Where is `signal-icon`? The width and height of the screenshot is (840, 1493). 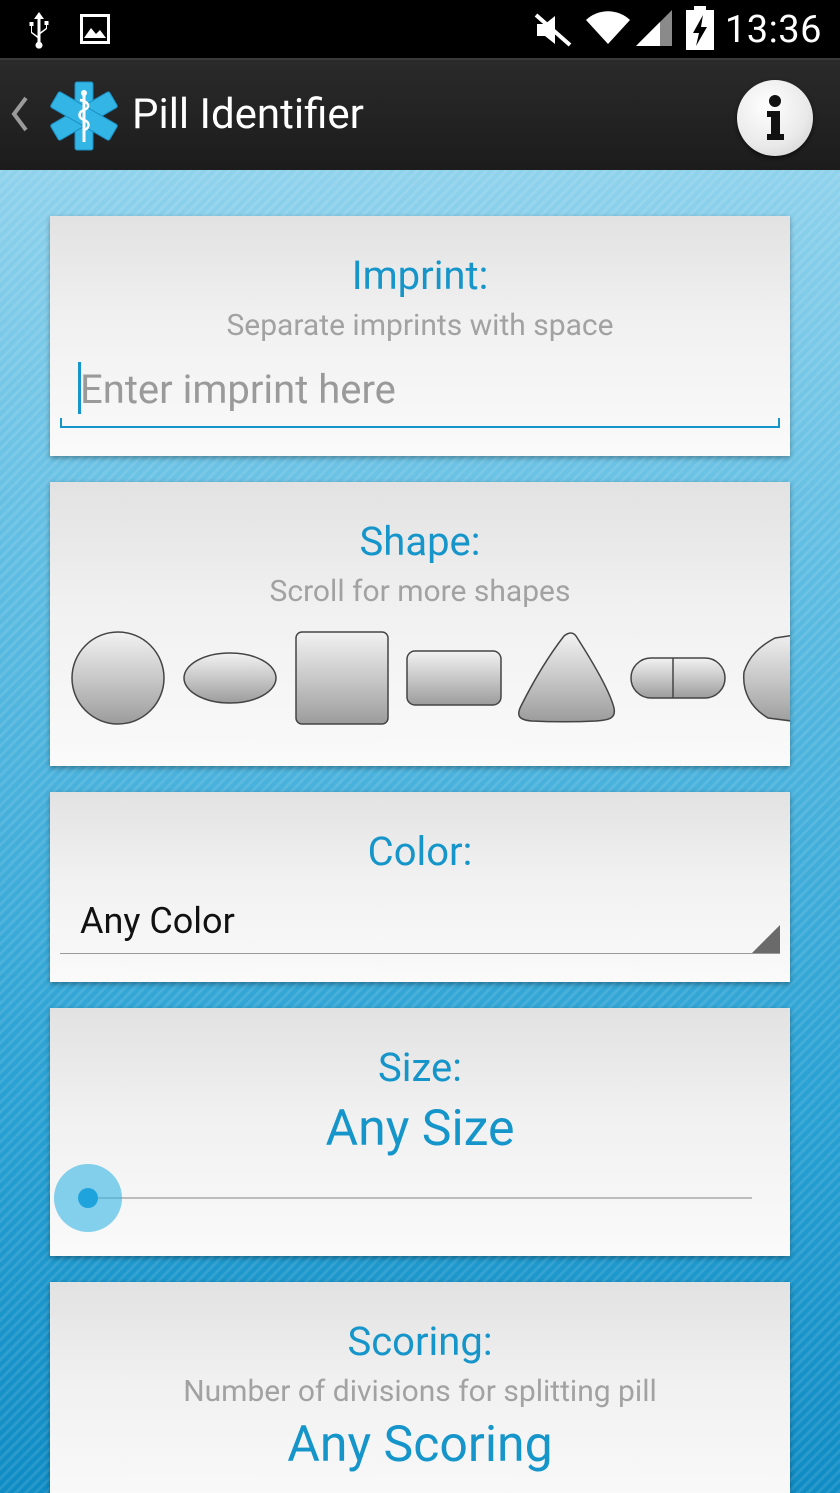
signal-icon is located at coordinates (654, 28).